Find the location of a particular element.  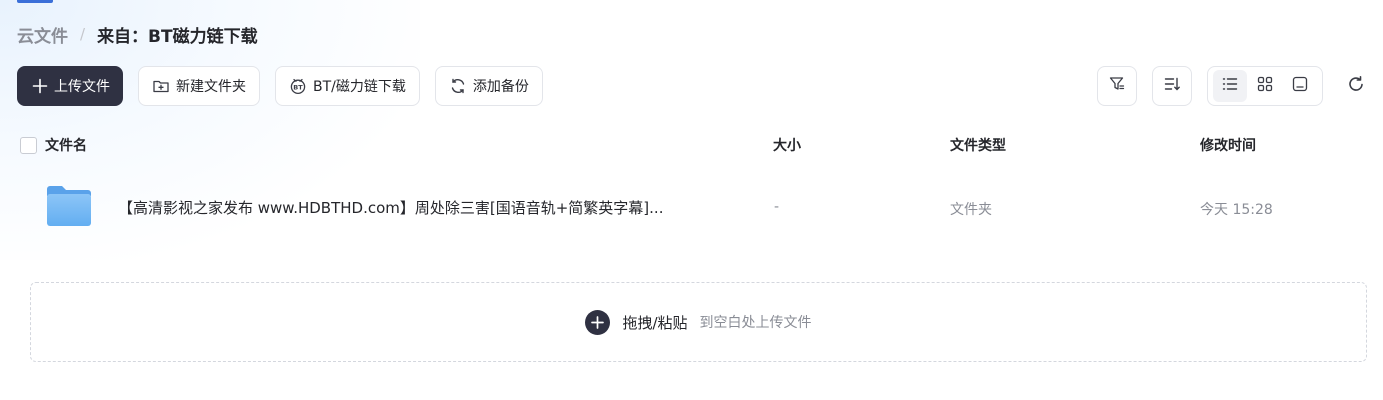

bt-download-button: BT BT/磁力链下载 is located at coordinates (347, 86).